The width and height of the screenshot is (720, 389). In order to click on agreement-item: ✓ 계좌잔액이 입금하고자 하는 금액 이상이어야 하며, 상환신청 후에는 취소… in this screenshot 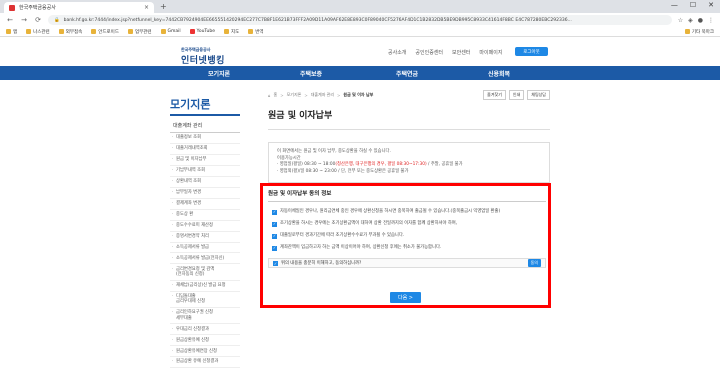, I will do `click(407, 248)`.